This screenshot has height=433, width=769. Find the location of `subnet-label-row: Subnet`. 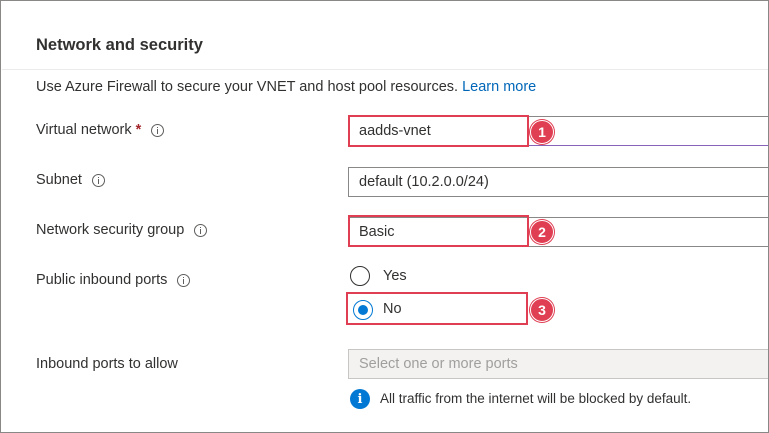

subnet-label-row: Subnet is located at coordinates (70, 180).